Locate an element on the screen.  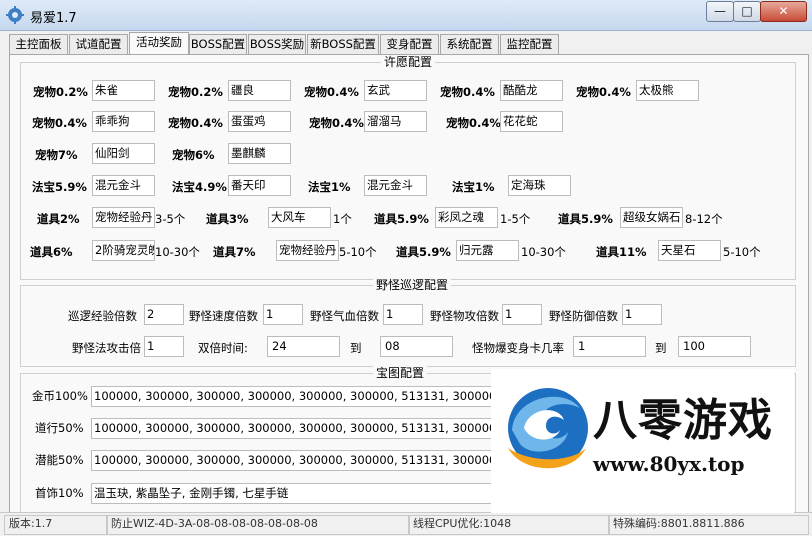
wish-row1-field-3: 玄武 is located at coordinates (395, 90).